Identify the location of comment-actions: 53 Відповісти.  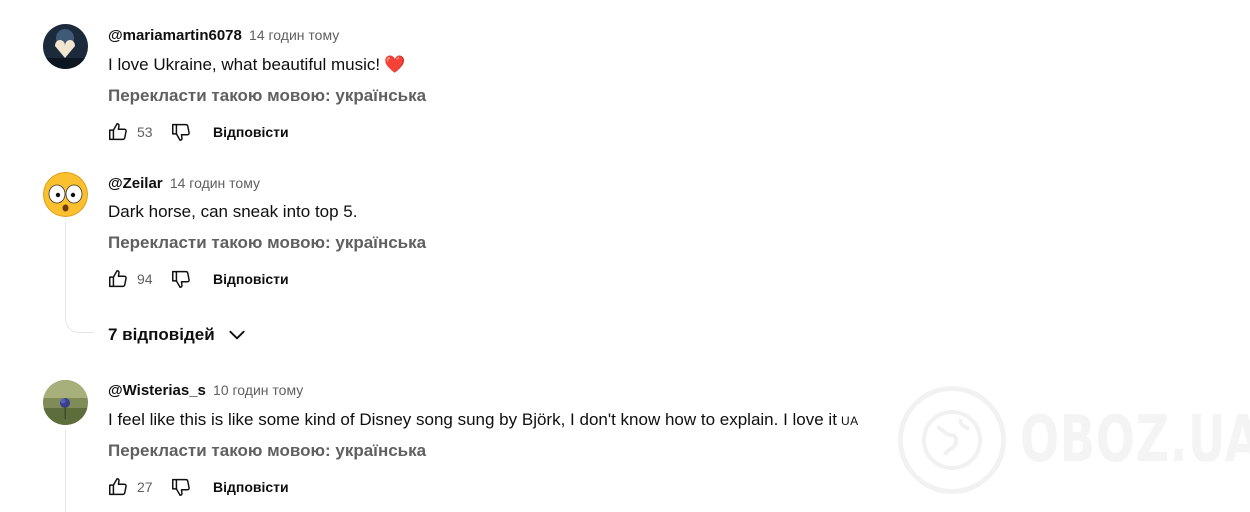
(197, 132).